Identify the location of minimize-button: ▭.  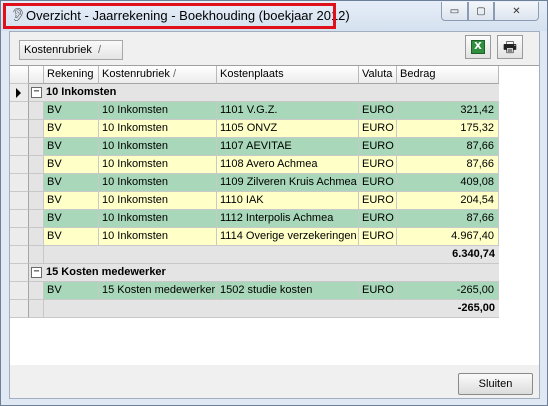
(454, 11).